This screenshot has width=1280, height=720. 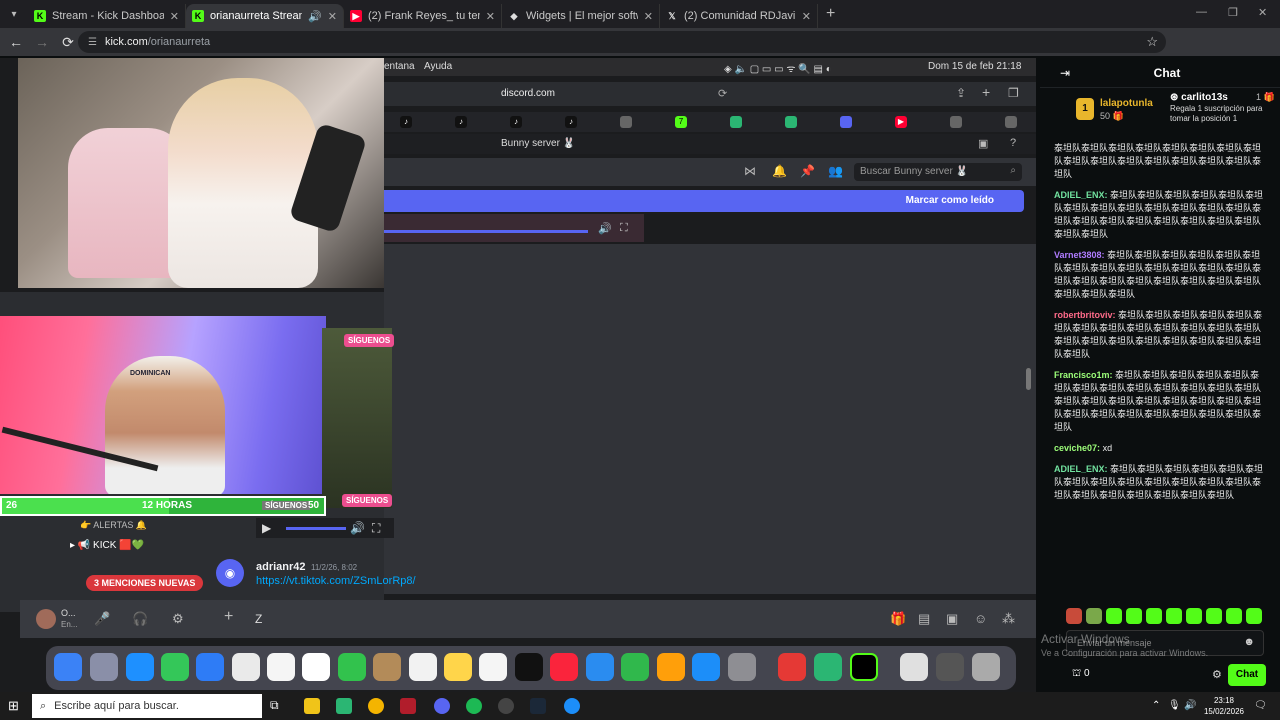 What do you see at coordinates (952, 618) in the screenshot?
I see `sticker-icon: ▣` at bounding box center [952, 618].